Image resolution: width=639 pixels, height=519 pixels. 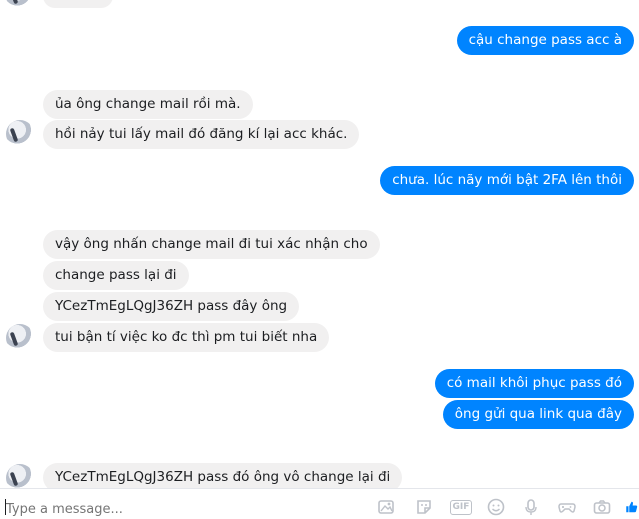 I want to click on message-bubble-outgoing: cậu change pass acc à, so click(x=545, y=40).